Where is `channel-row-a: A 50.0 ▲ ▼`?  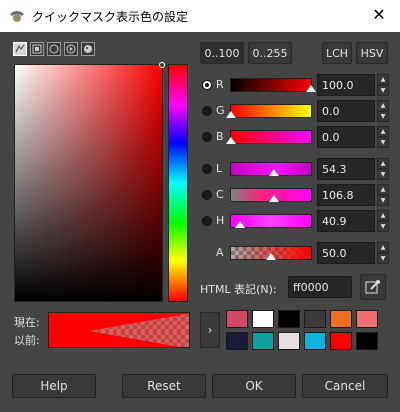
channel-row-a: A 50.0 ▲ ▼ is located at coordinates (296, 253).